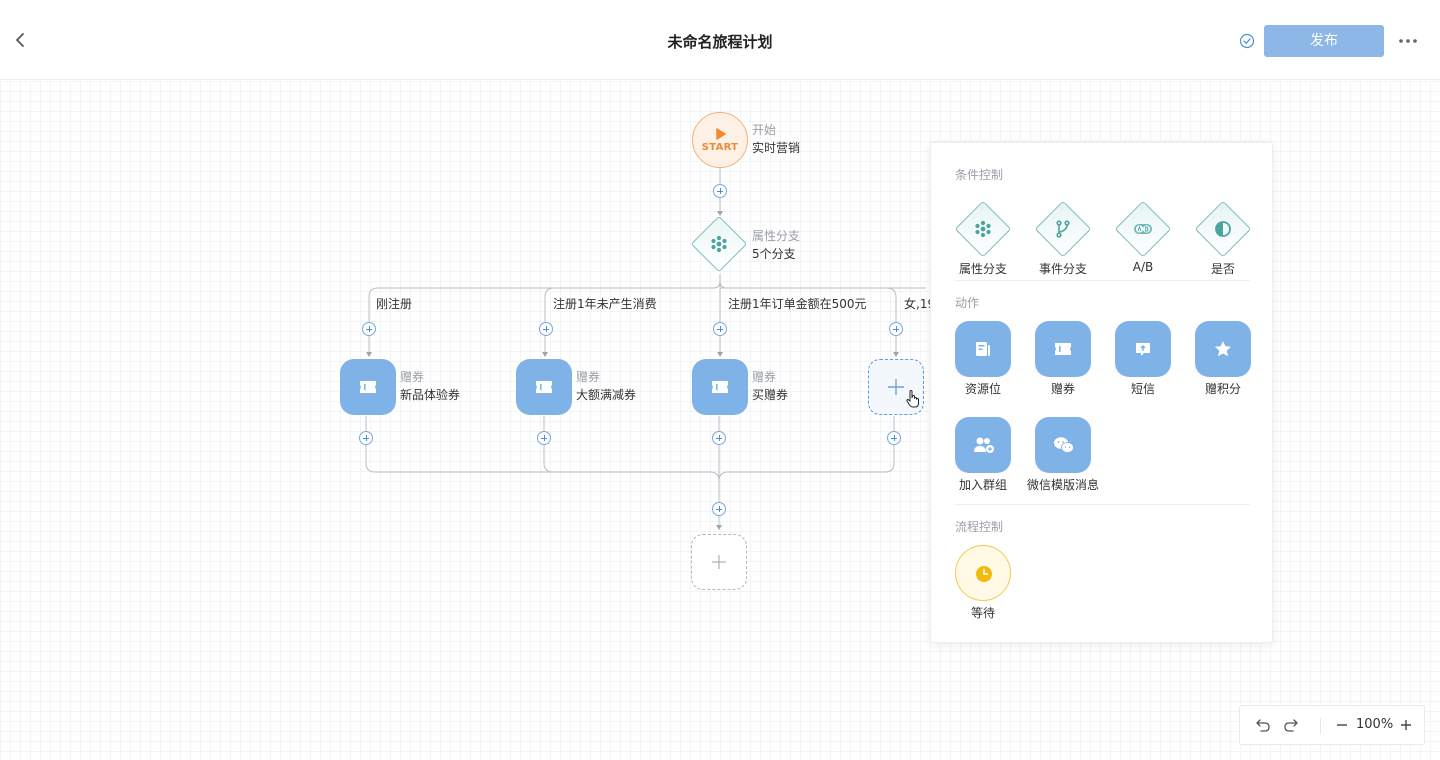 The width and height of the screenshot is (1440, 760). What do you see at coordinates (1332, 725) in the screenshot?
I see `zoom-toolbar: 100%` at bounding box center [1332, 725].